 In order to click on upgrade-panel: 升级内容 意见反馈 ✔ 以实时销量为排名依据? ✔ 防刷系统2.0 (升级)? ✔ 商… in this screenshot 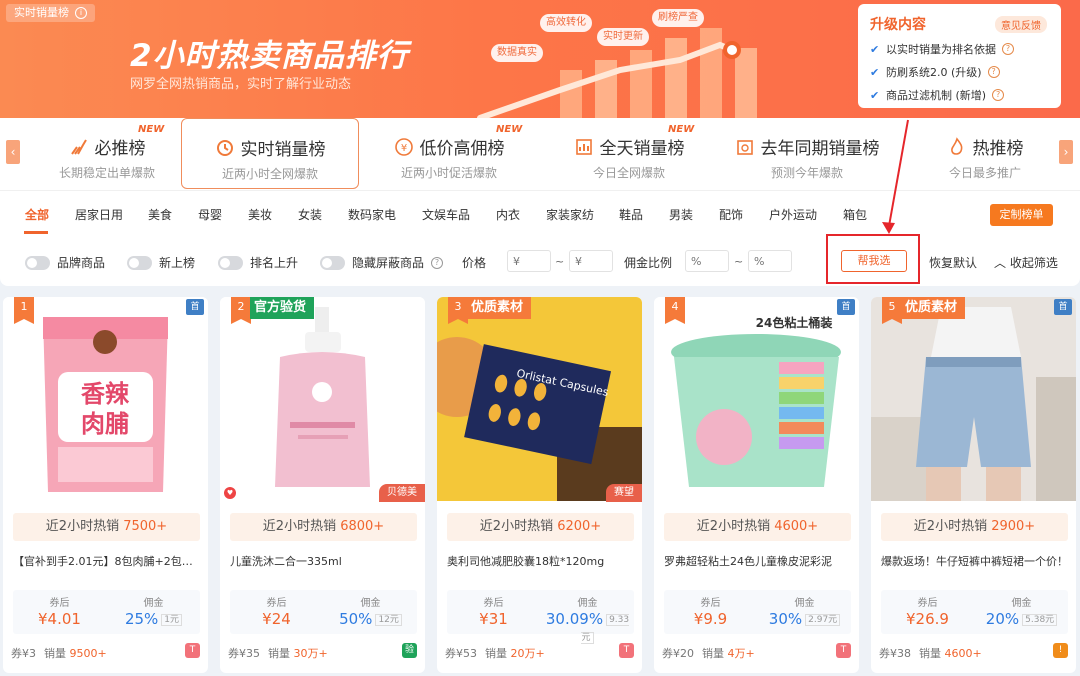, I will do `click(959, 56)`.